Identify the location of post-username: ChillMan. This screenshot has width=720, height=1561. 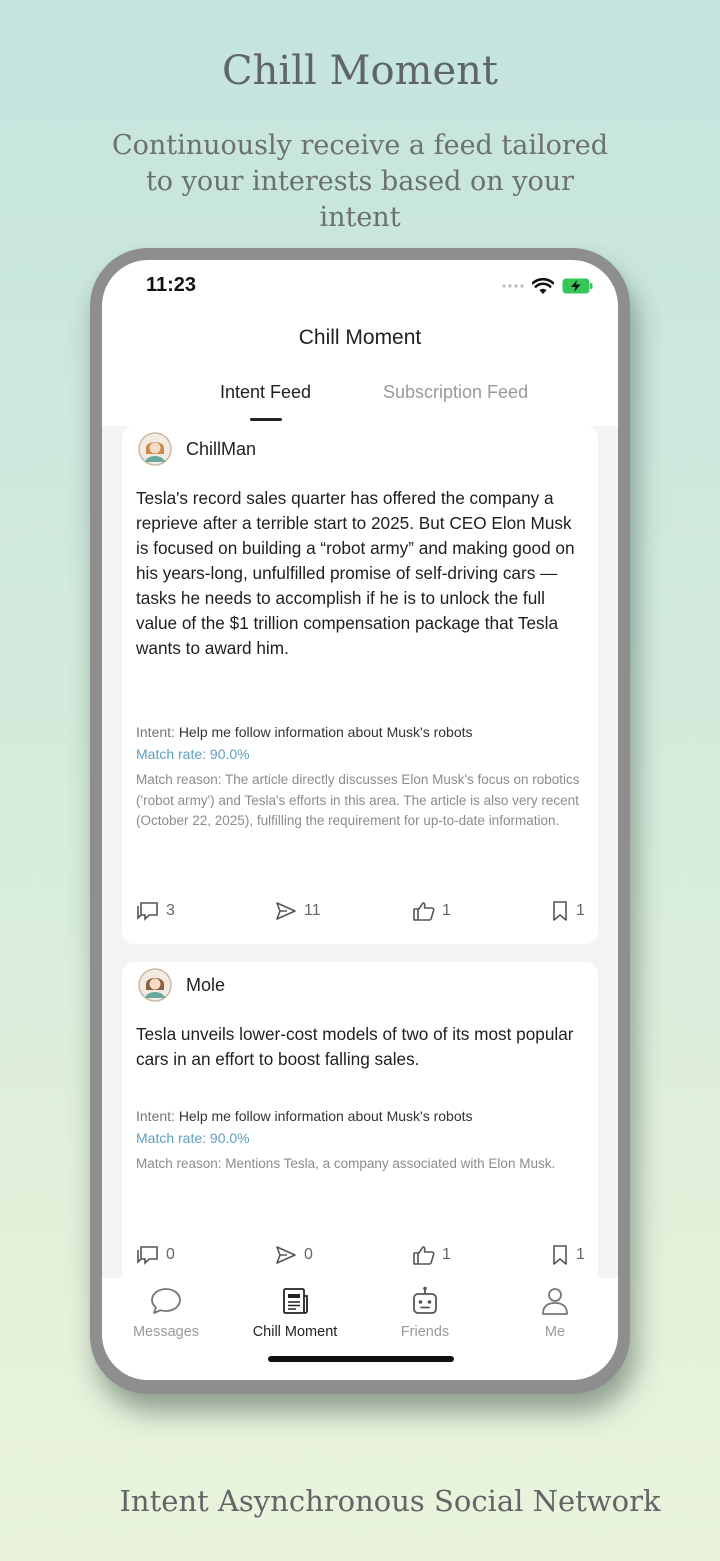
(221, 449).